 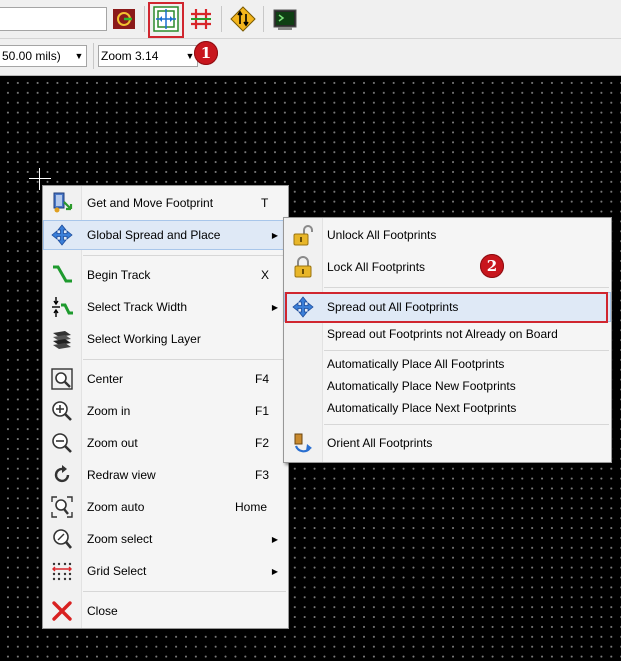 I want to click on grid-size-select: 50.00 mils) ▼, so click(x=43, y=56).